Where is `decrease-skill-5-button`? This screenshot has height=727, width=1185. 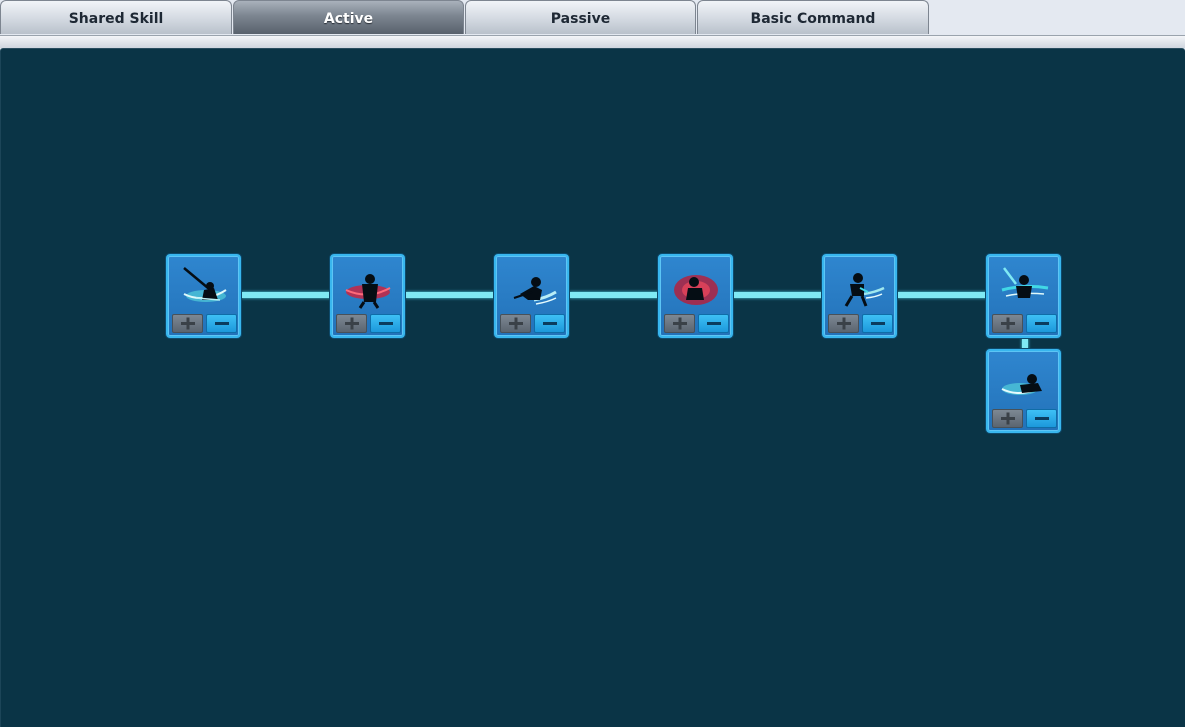
decrease-skill-5-button is located at coordinates (877, 323).